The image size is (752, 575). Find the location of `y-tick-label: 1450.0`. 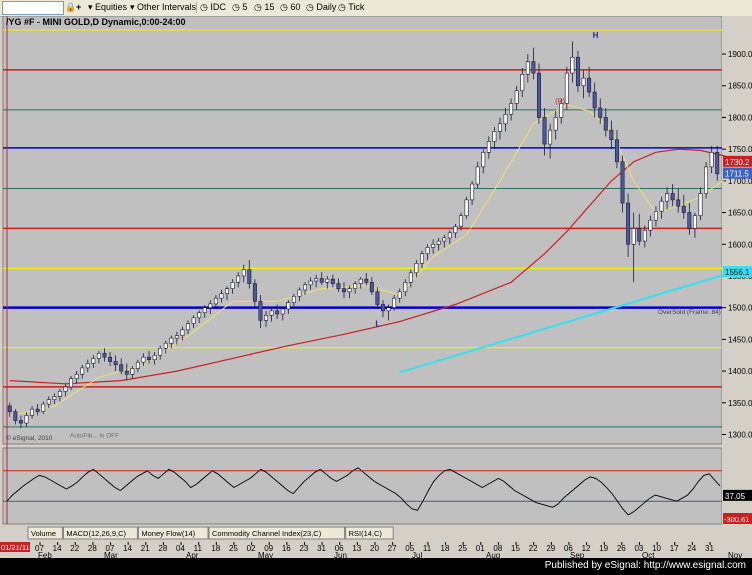

y-tick-label: 1450.0 is located at coordinates (740, 339).